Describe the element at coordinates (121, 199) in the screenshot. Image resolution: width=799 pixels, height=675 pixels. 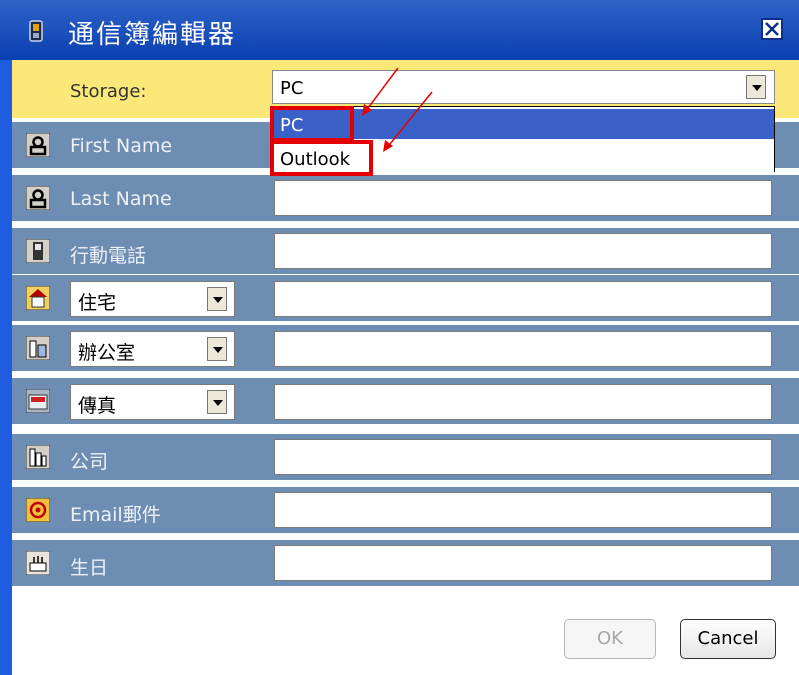
I see `last-name-label: Last Name` at that location.